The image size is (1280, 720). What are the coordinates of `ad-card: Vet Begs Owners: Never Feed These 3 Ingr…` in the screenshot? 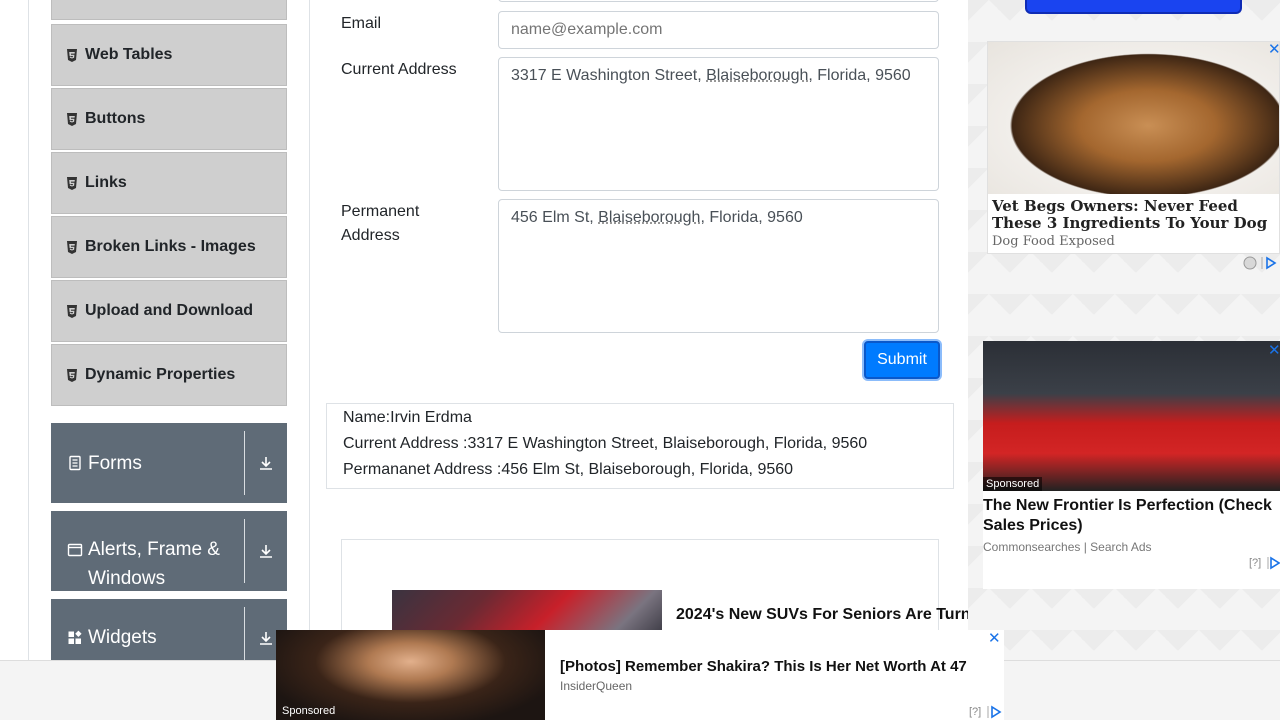 It's located at (1133, 147).